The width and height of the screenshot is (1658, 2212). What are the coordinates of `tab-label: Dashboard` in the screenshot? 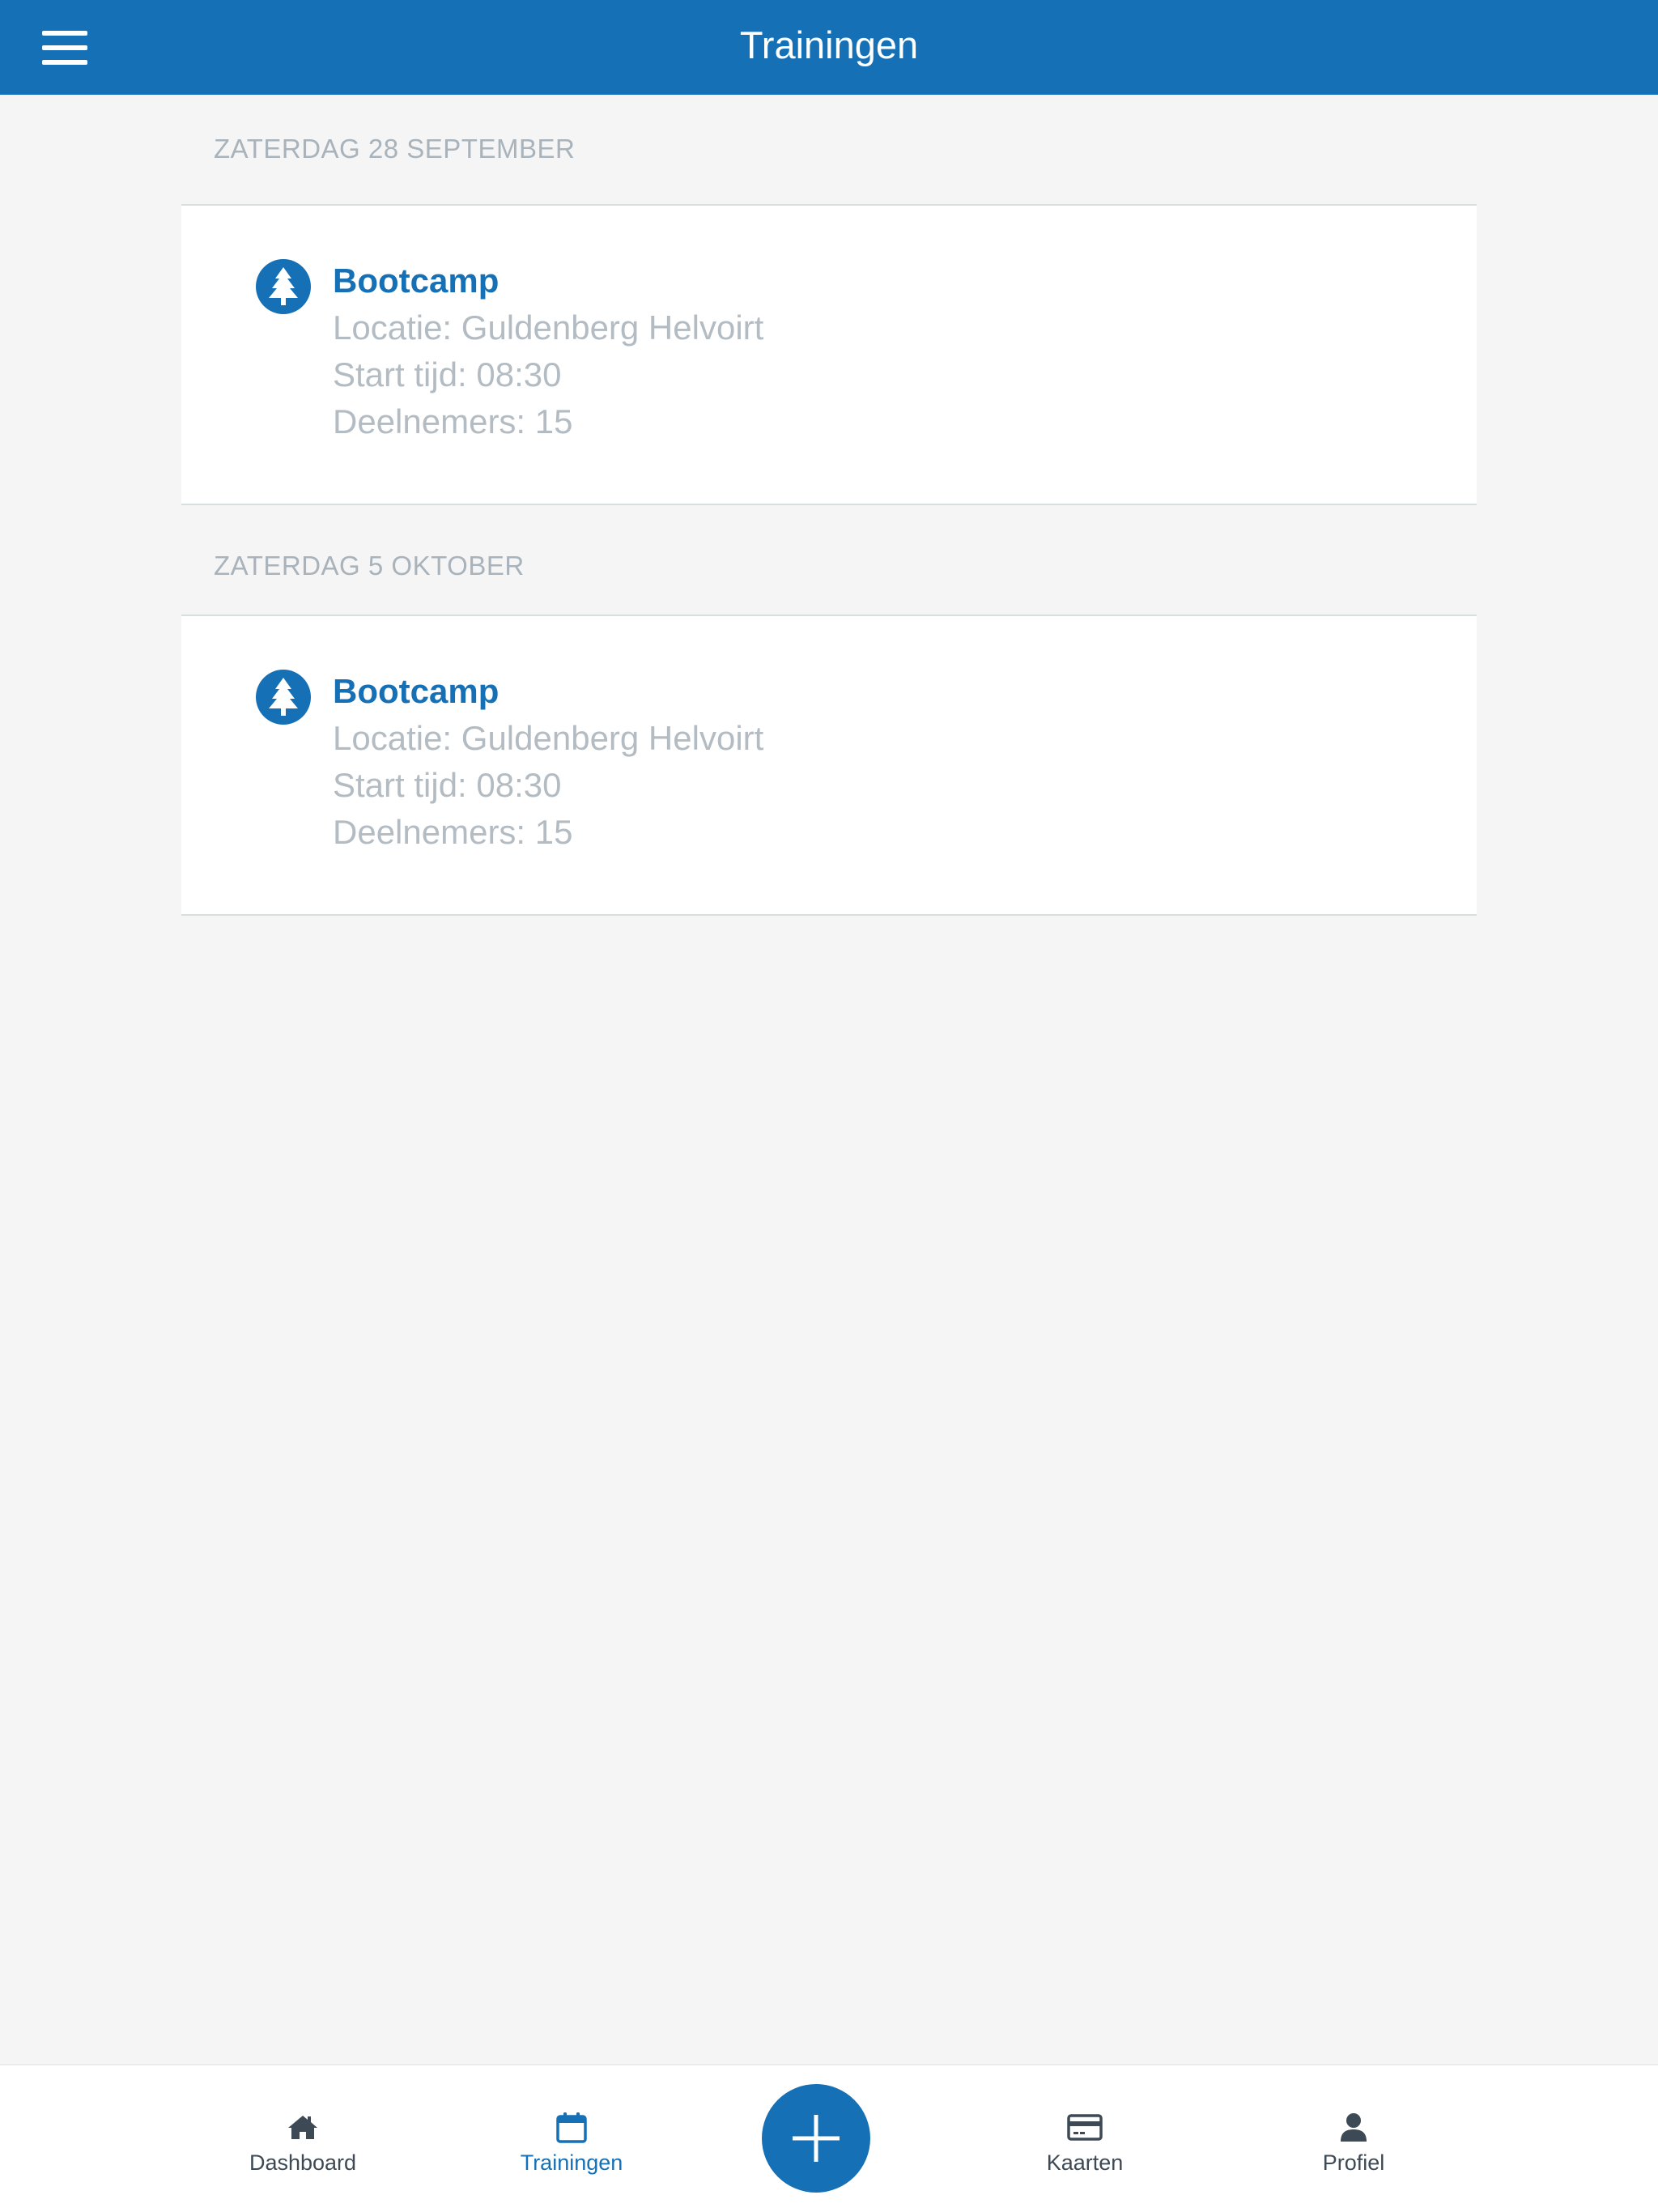 It's located at (303, 2163).